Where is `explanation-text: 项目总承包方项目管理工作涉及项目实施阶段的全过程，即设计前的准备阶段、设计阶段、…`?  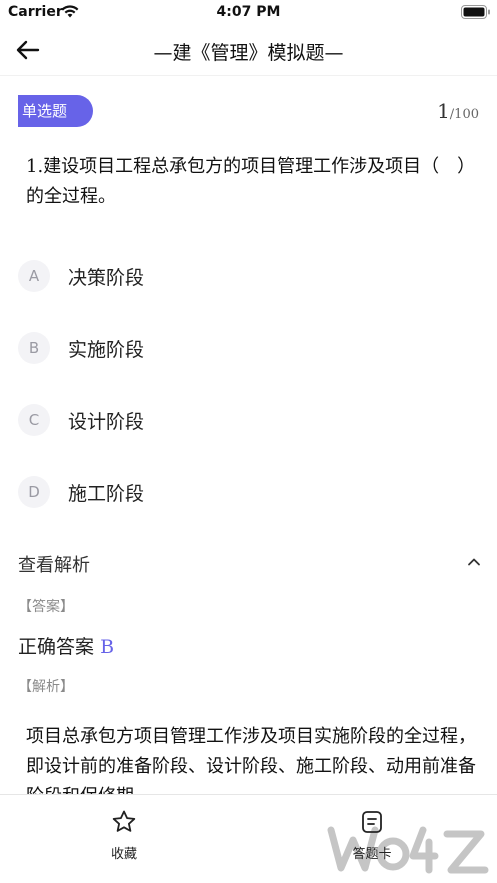 explanation-text: 项目总承包方项目管理工作涉及项目实施阶段的全过程，即设计前的准备阶段、设计阶段、… is located at coordinates (251, 760).